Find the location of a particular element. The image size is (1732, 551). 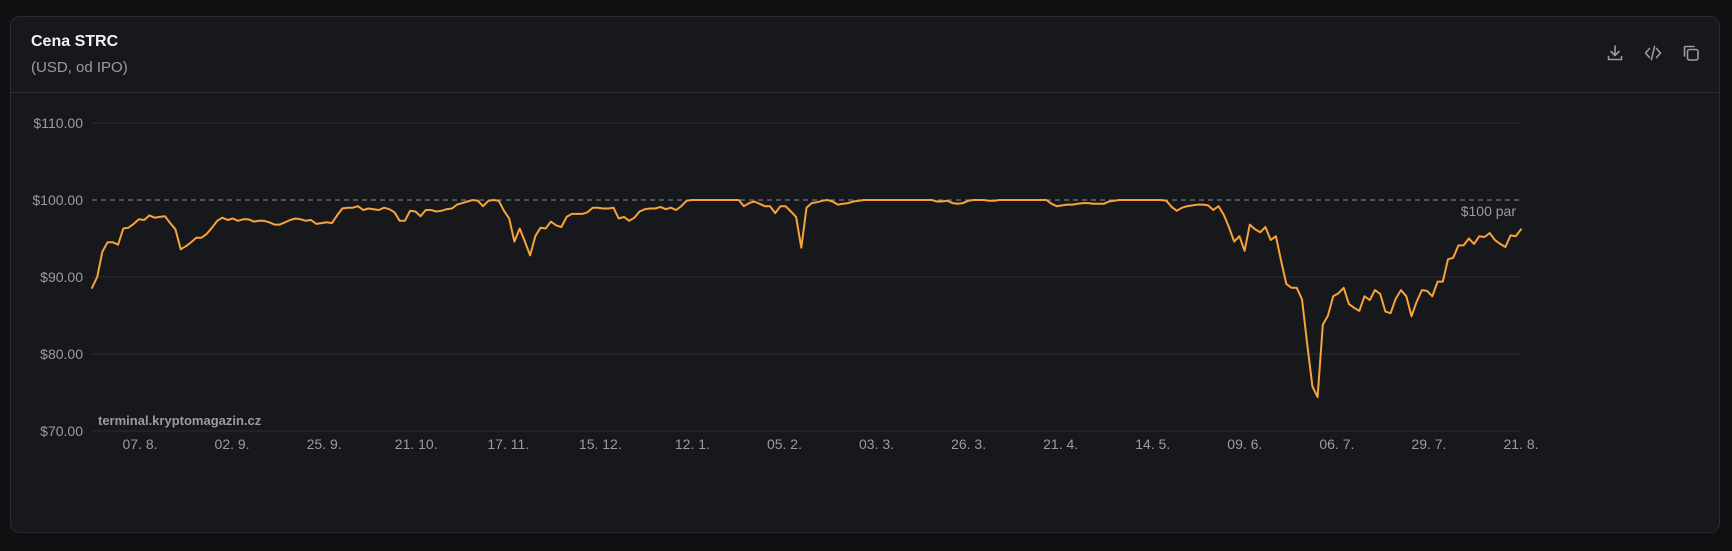

x-tick-label: 05. 2. is located at coordinates (784, 444).